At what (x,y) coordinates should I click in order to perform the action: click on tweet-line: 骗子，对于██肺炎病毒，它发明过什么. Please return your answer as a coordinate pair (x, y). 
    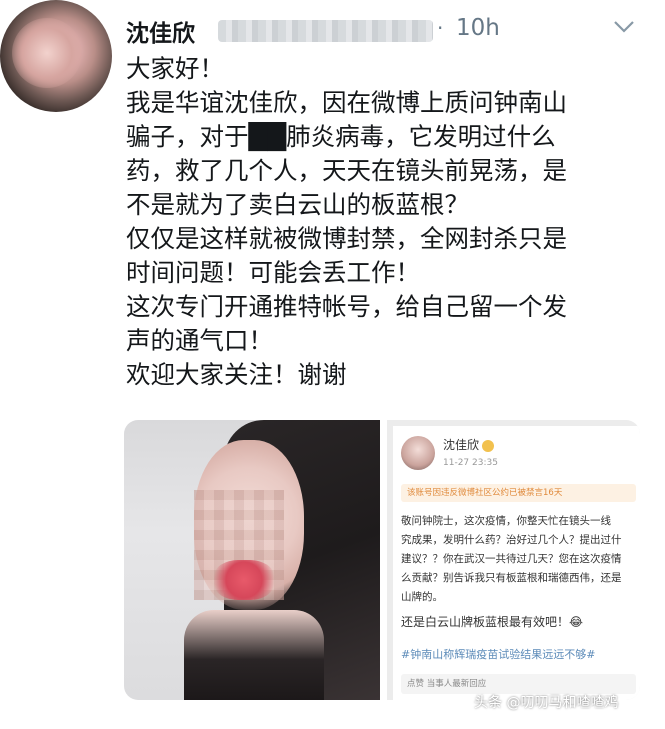
    Looking at the image, I should click on (341, 136).